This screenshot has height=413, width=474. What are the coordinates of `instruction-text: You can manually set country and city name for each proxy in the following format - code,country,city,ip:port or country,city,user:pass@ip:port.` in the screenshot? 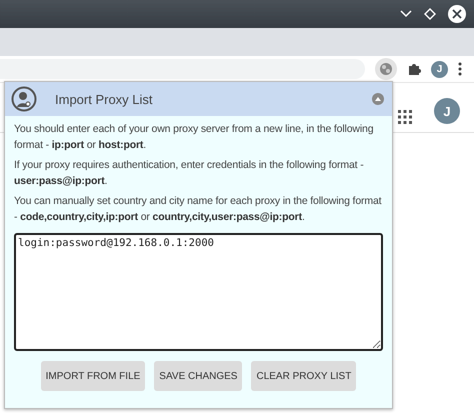 It's located at (198, 209).